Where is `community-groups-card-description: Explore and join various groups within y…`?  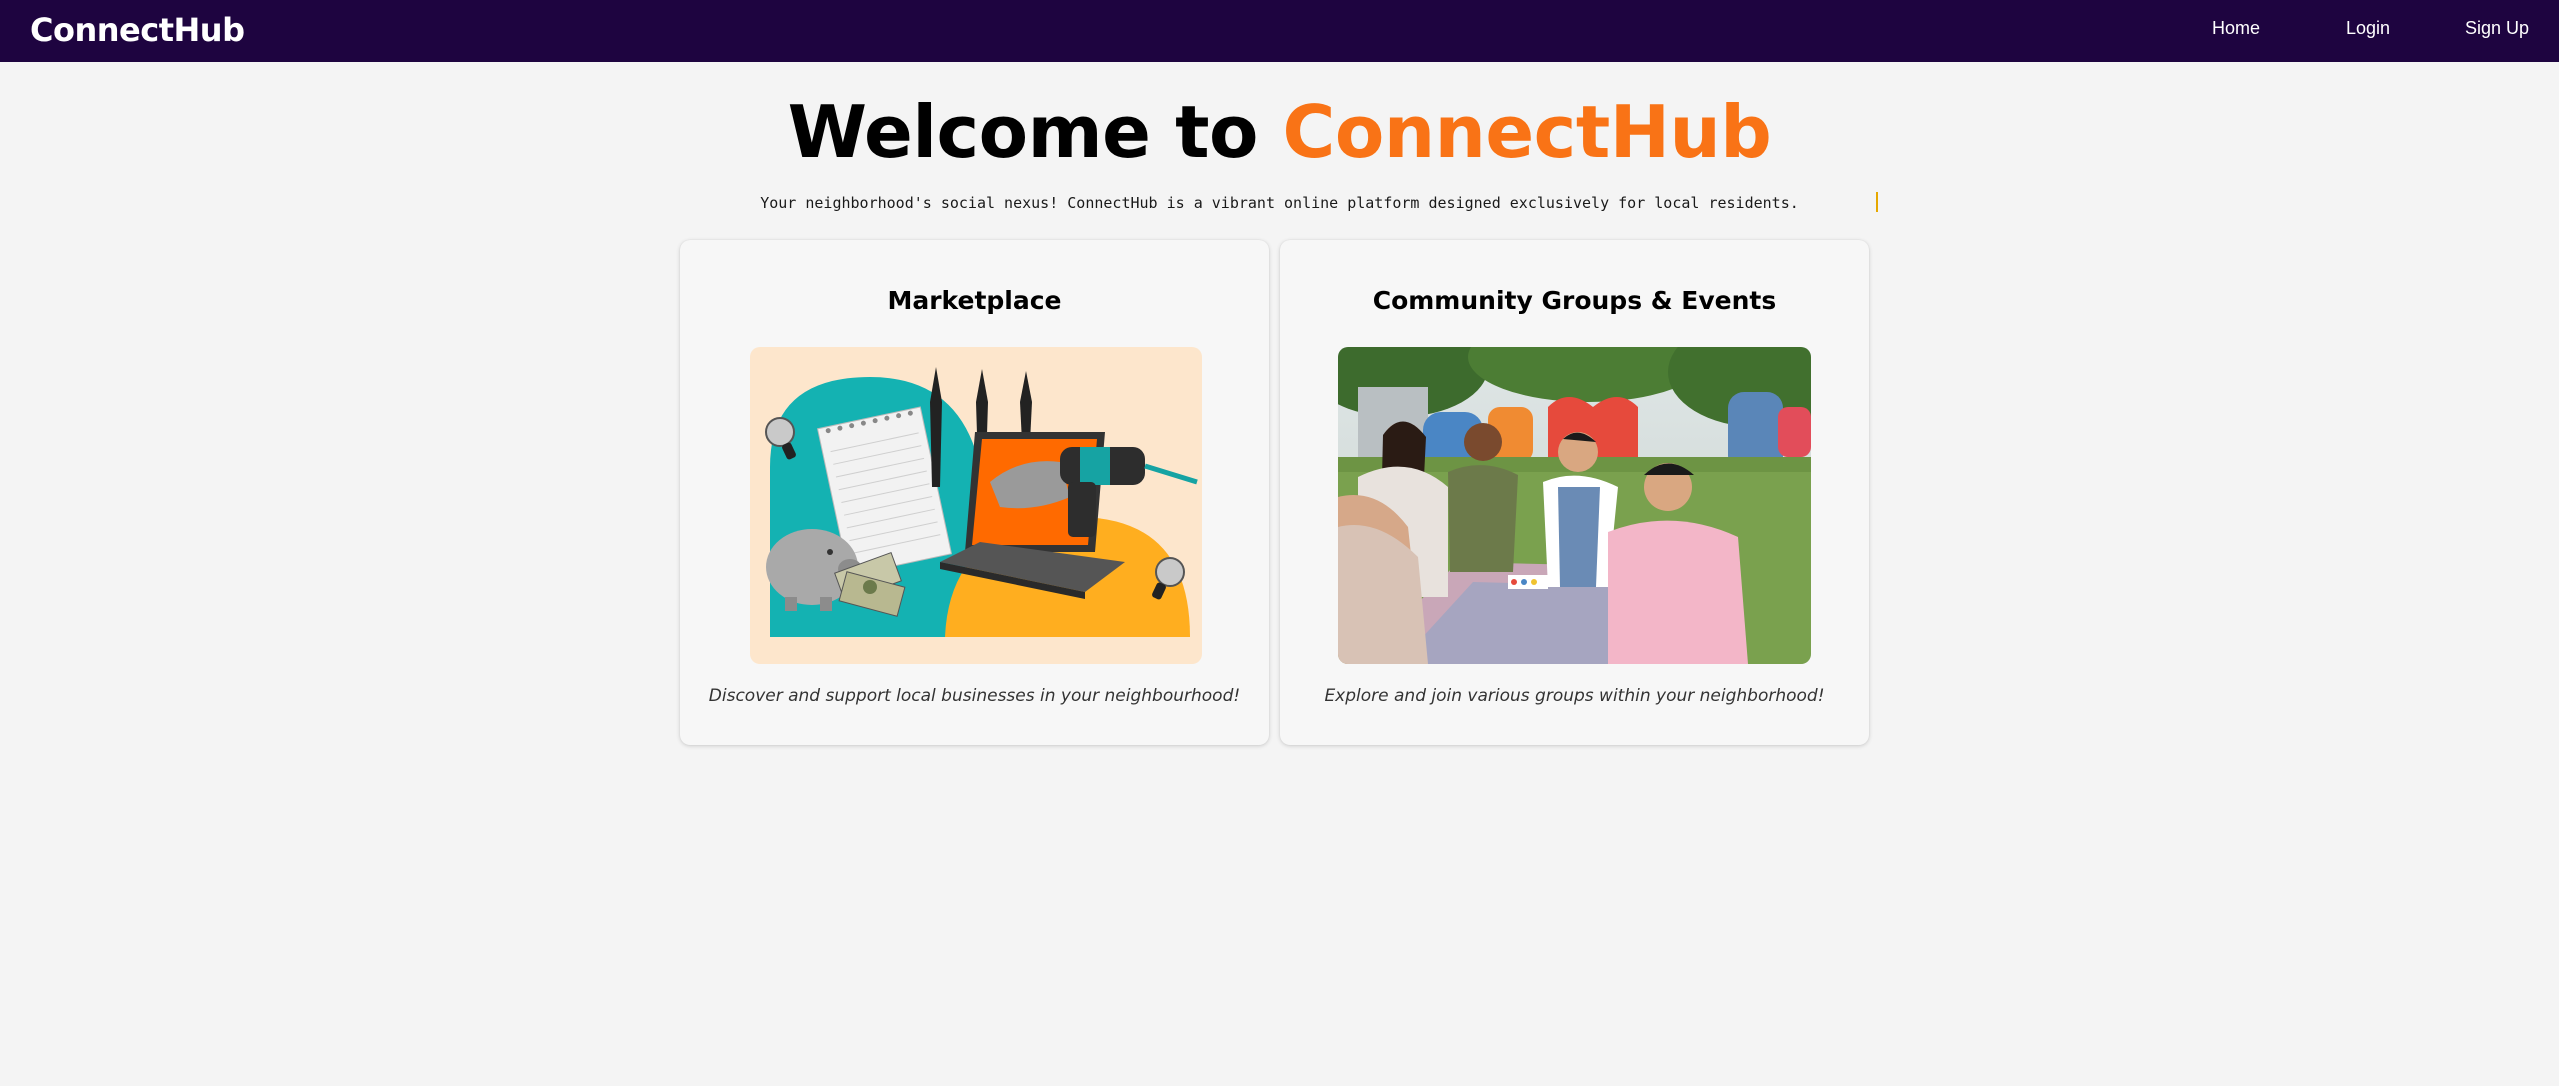 community-groups-card-description: Explore and join various groups within y… is located at coordinates (1574, 696).